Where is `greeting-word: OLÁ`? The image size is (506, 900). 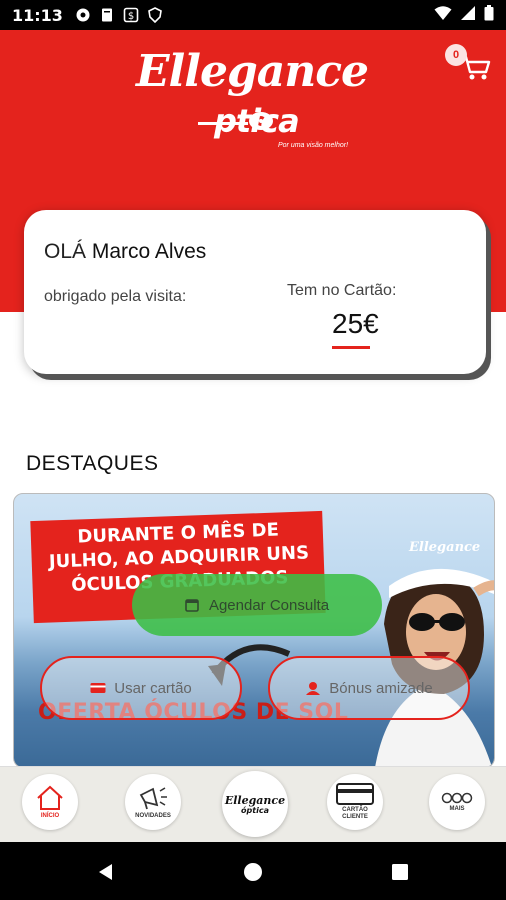
greeting-word: OLÁ is located at coordinates (65, 251).